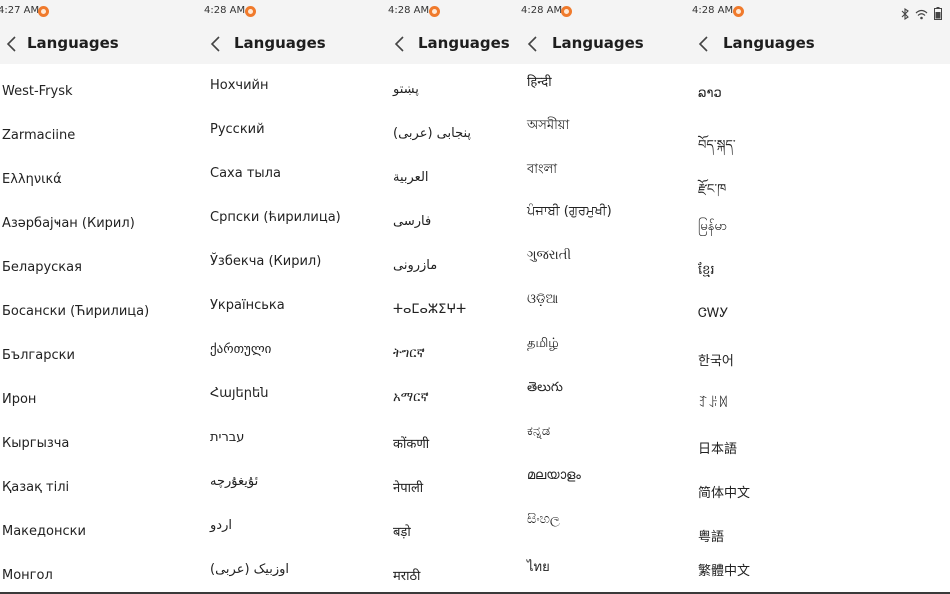  What do you see at coordinates (602, 346) in the screenshot?
I see `list-item: தமிழ்` at bounding box center [602, 346].